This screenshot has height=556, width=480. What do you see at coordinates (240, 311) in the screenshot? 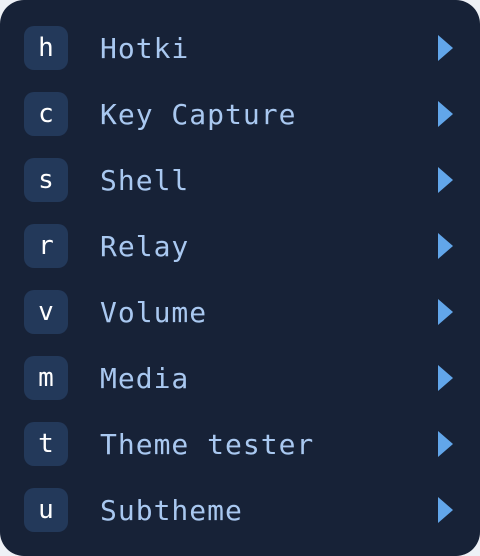
I see `menu-item-volume: v Volume` at bounding box center [240, 311].